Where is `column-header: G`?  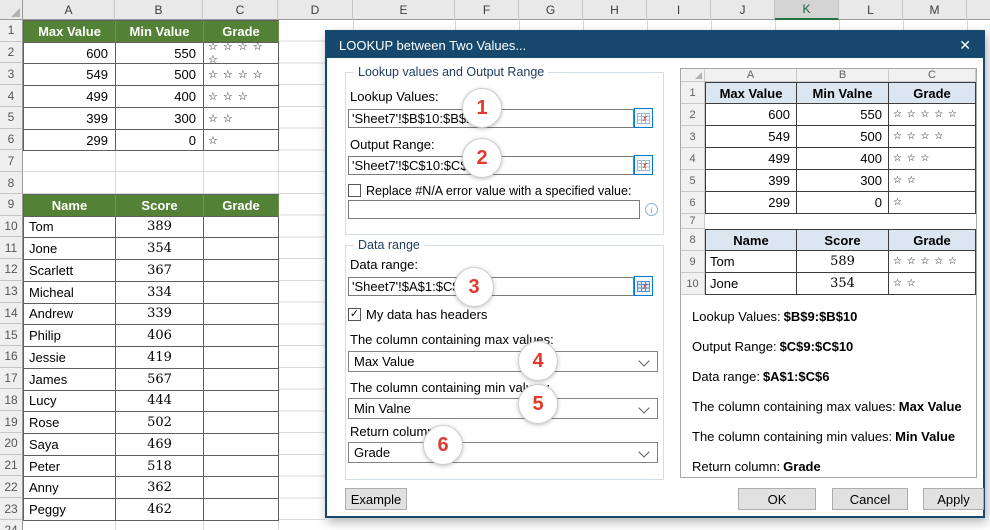
column-header: G is located at coordinates (551, 10).